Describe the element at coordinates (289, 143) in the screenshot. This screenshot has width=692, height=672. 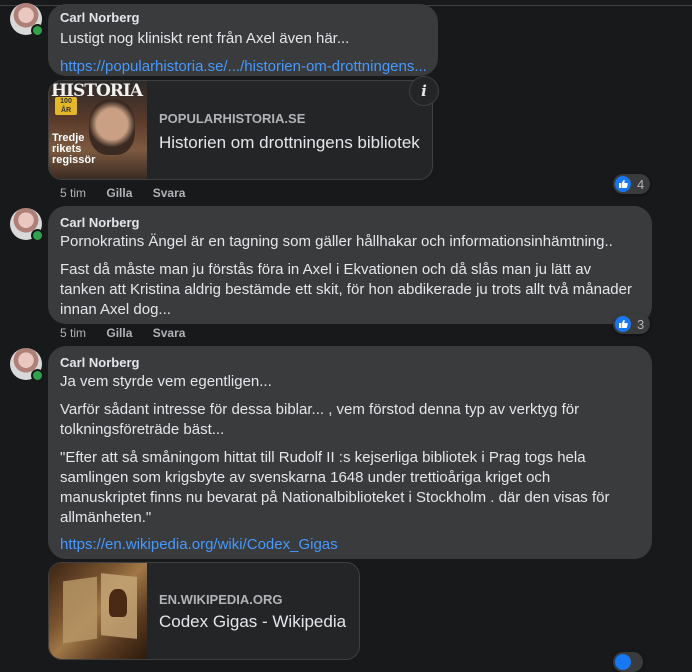
I see `preview-title: Historien om drottningens bibliotek` at that location.